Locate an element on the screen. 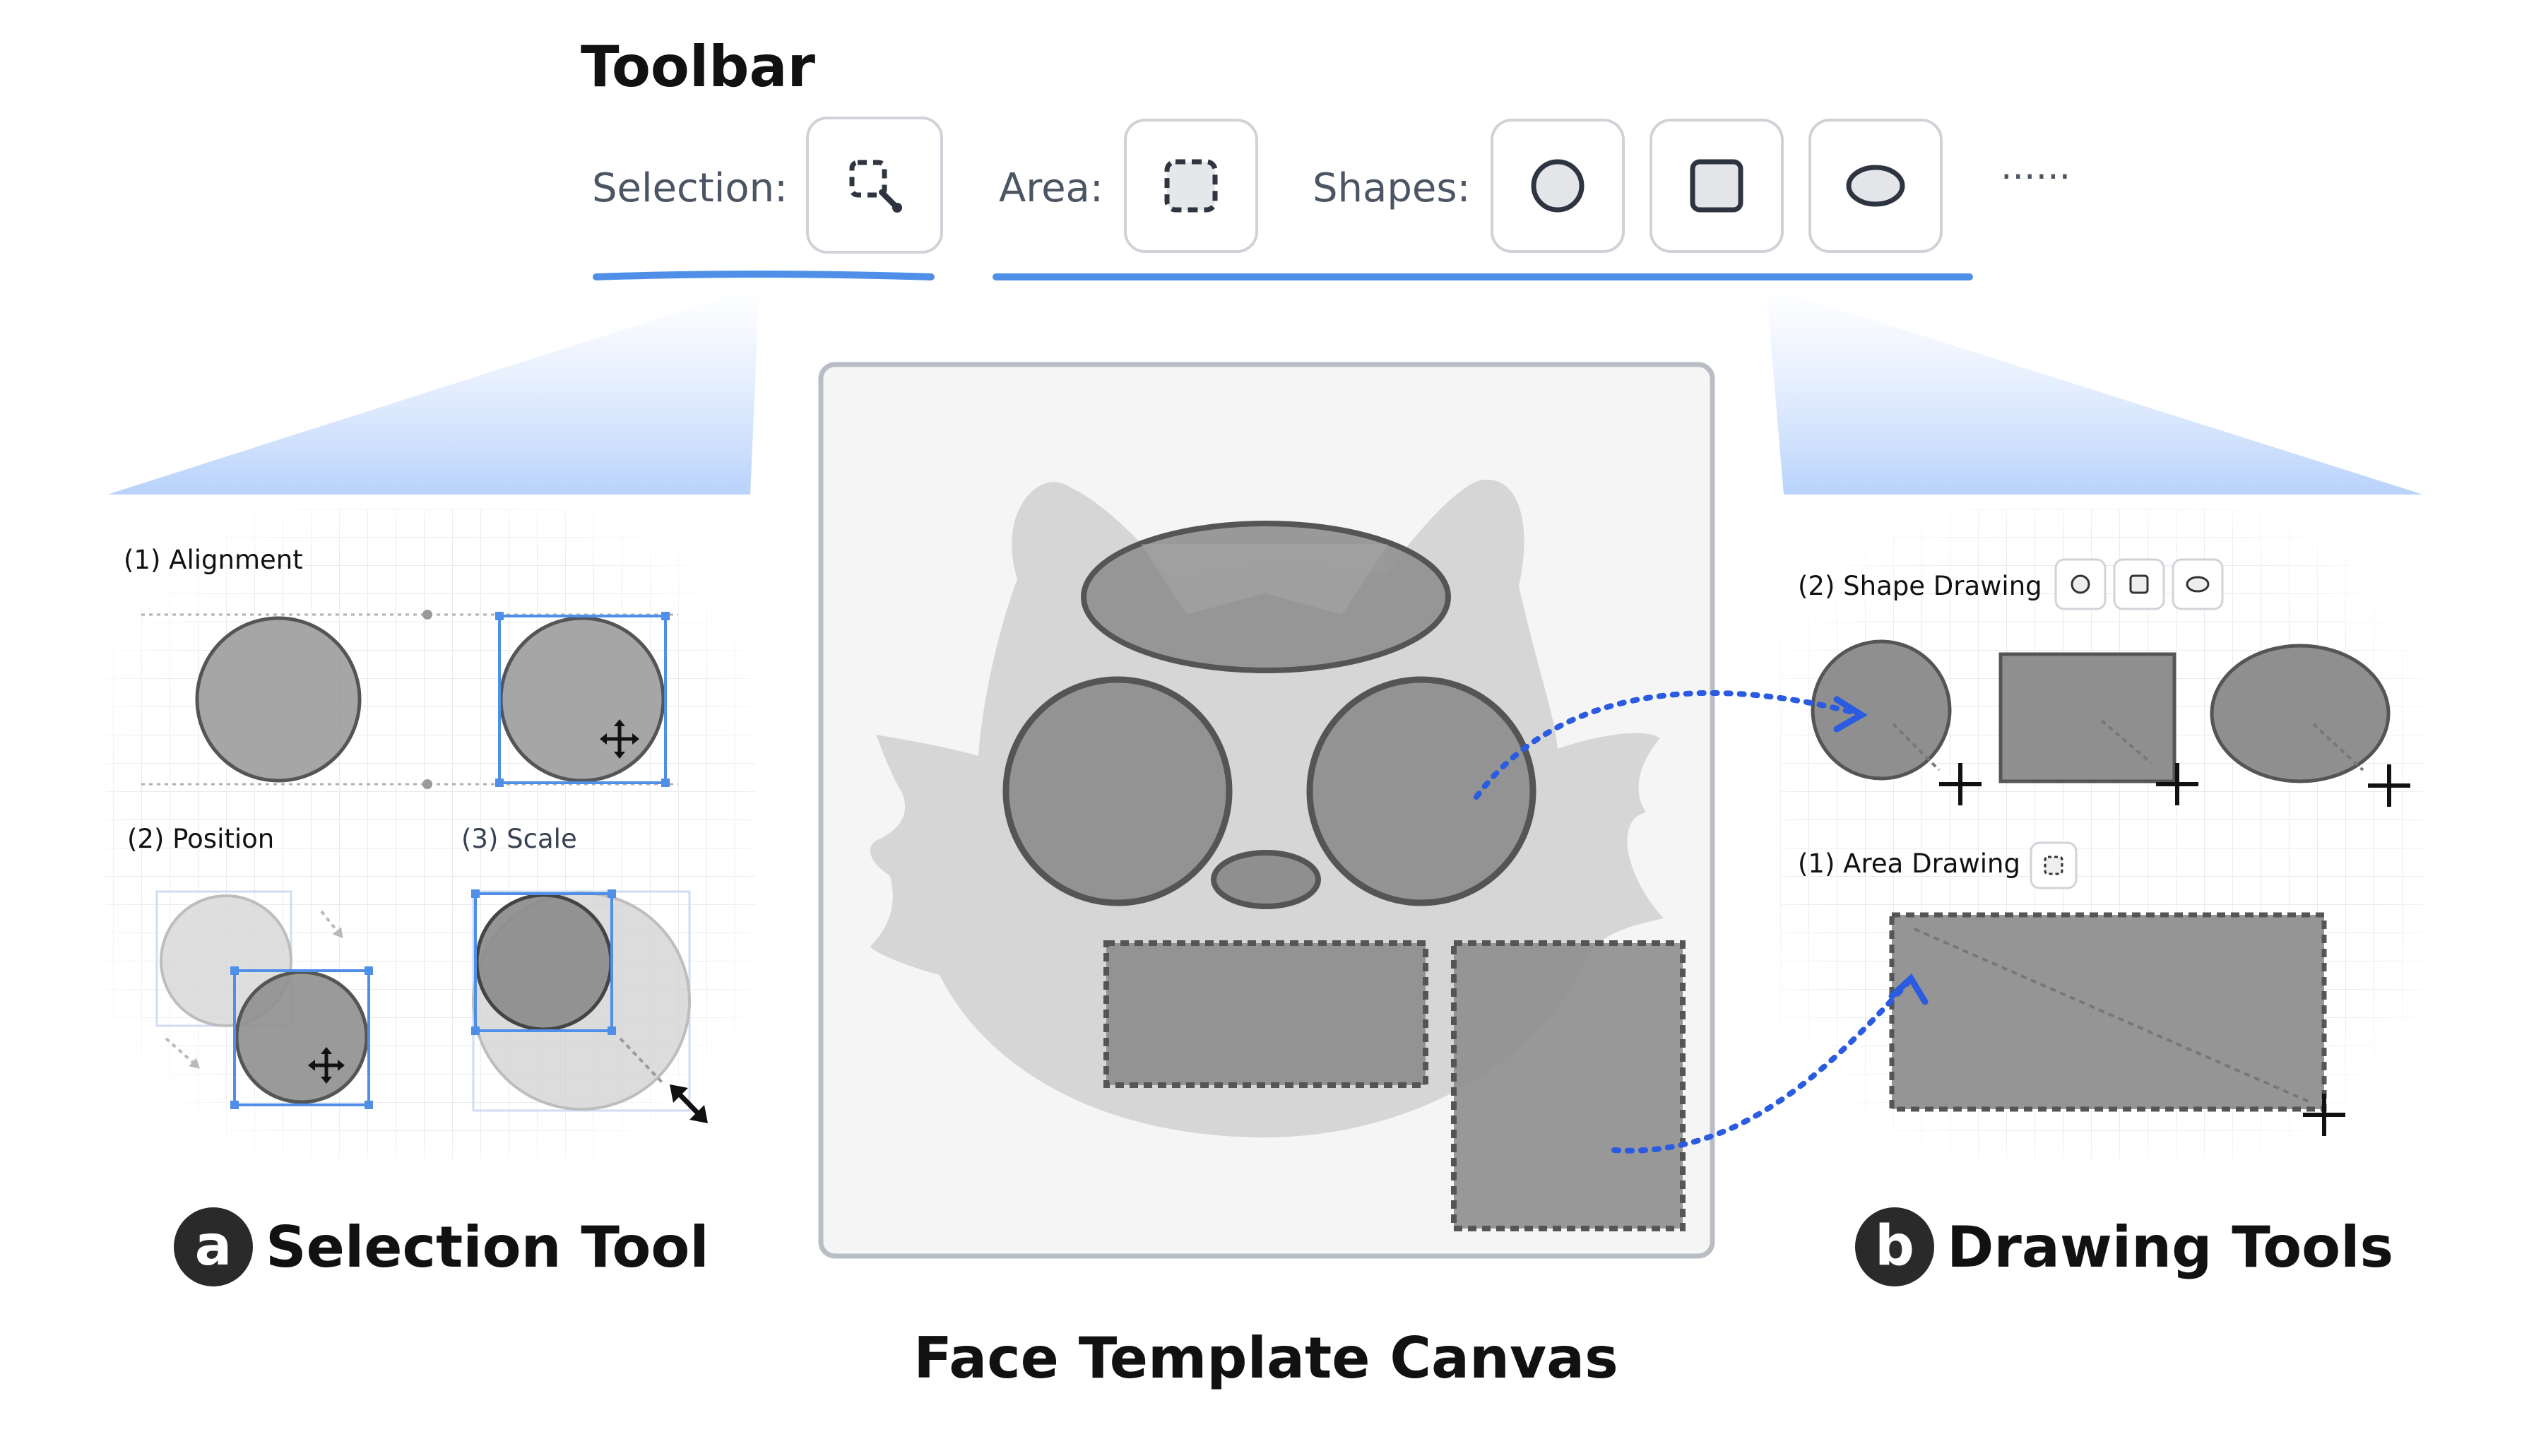 This screenshot has width=2529, height=1456. rectangle-tool-button is located at coordinates (1717, 186).